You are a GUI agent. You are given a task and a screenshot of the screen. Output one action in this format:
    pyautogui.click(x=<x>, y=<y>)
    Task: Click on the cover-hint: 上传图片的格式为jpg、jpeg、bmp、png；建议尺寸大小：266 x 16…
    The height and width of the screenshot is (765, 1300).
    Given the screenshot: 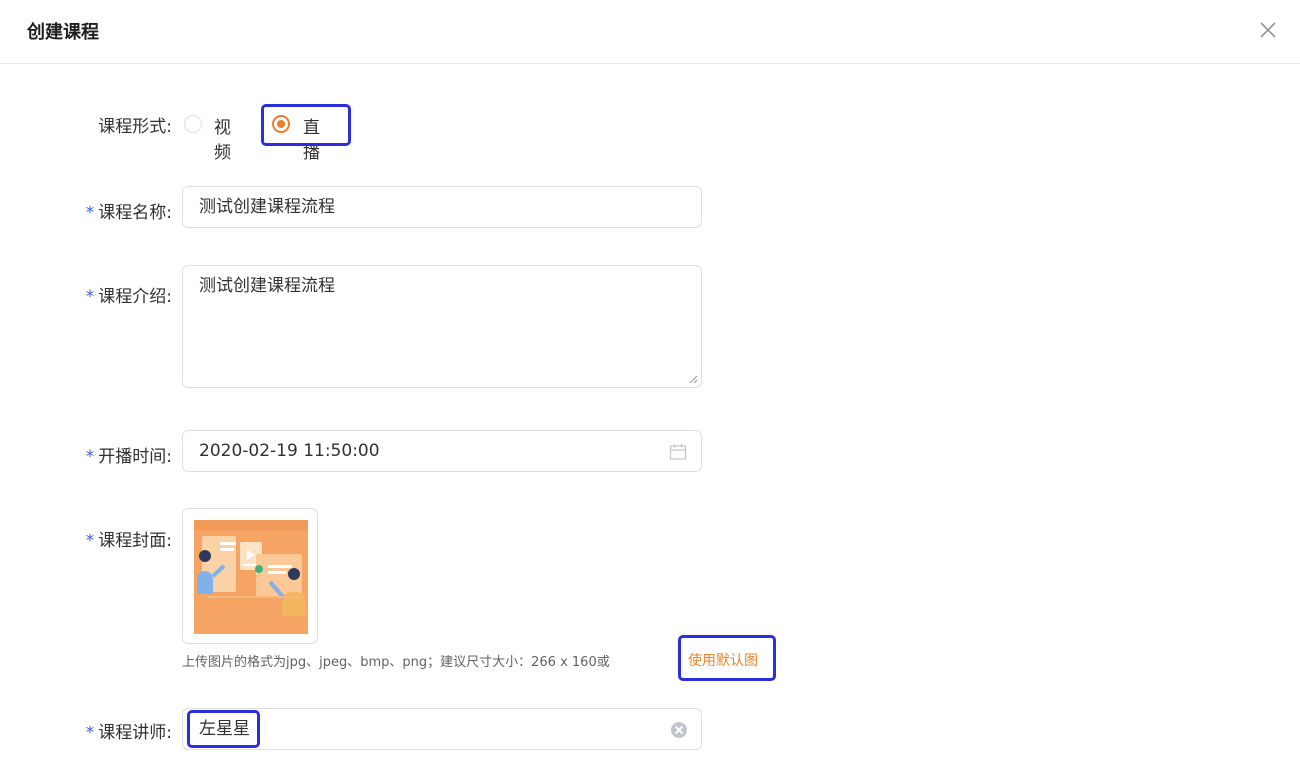 What is the action you would take?
    pyautogui.click(x=396, y=662)
    